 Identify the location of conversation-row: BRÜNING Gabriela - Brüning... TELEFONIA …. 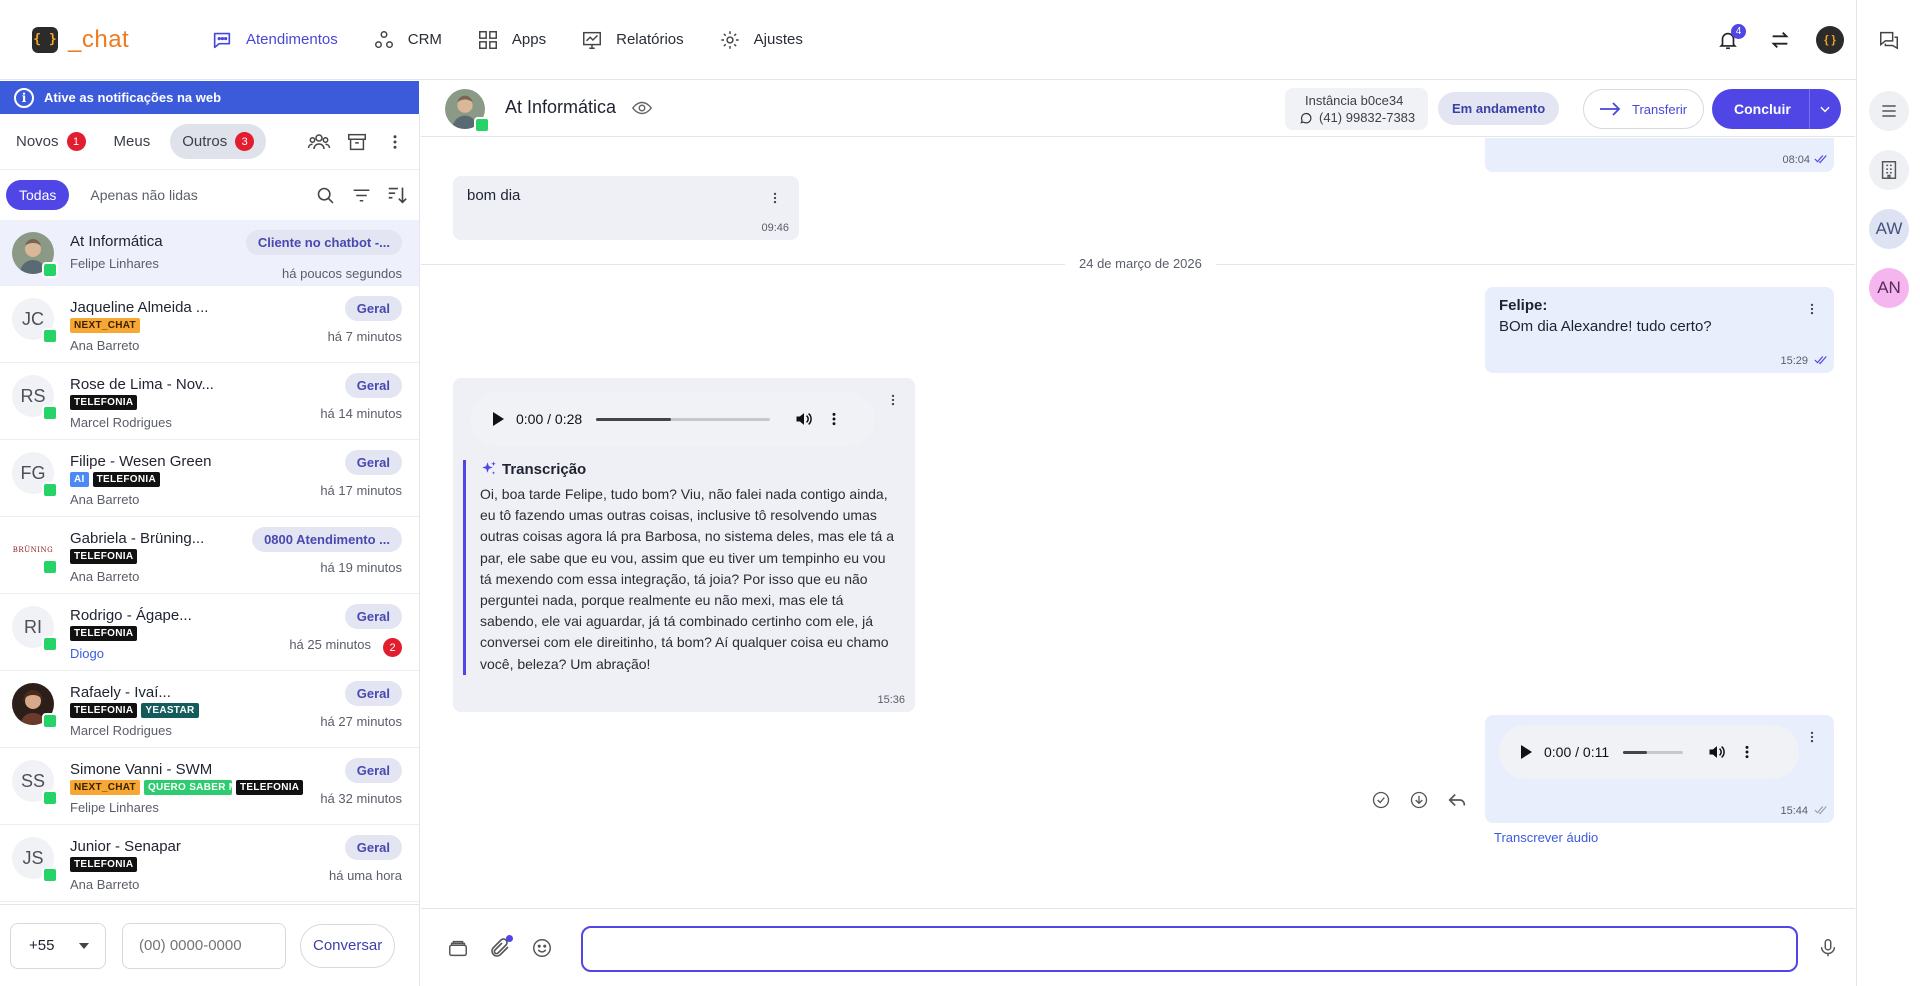
(209, 555).